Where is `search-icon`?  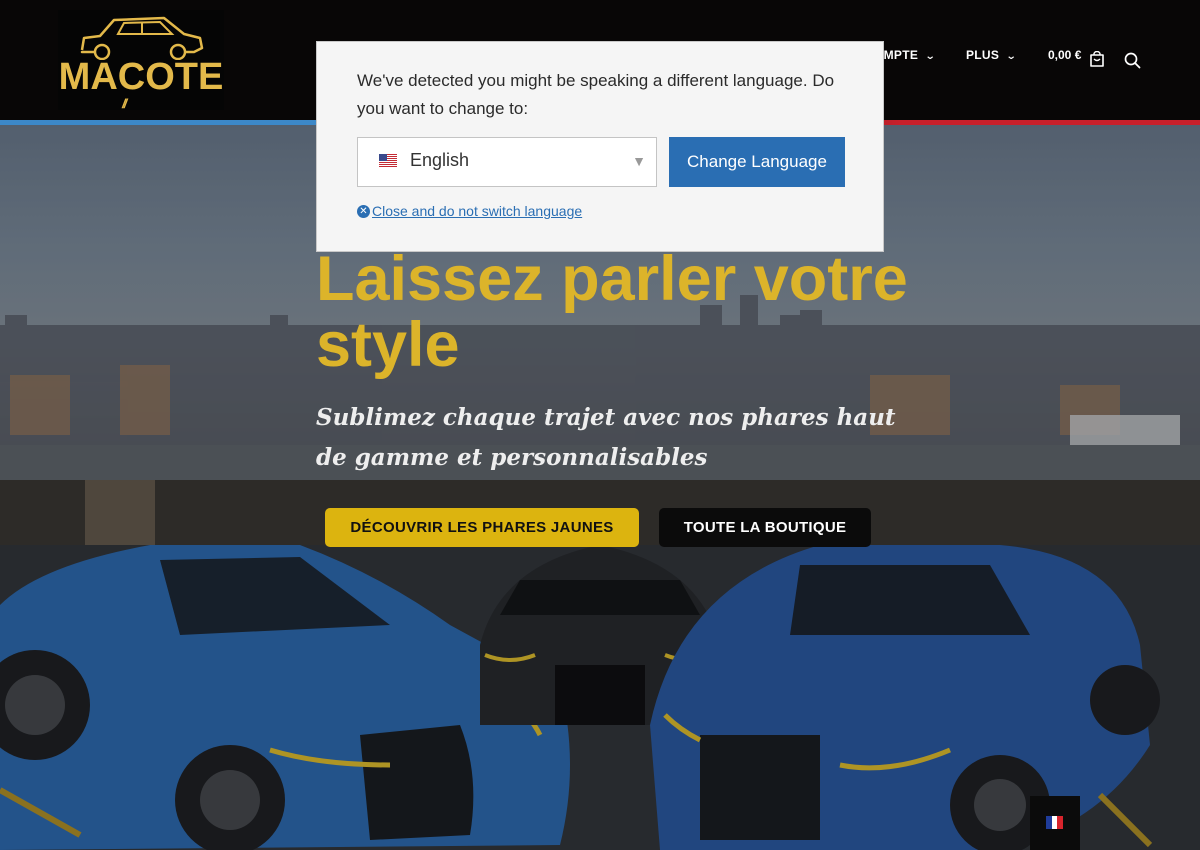 search-icon is located at coordinates (1132, 60).